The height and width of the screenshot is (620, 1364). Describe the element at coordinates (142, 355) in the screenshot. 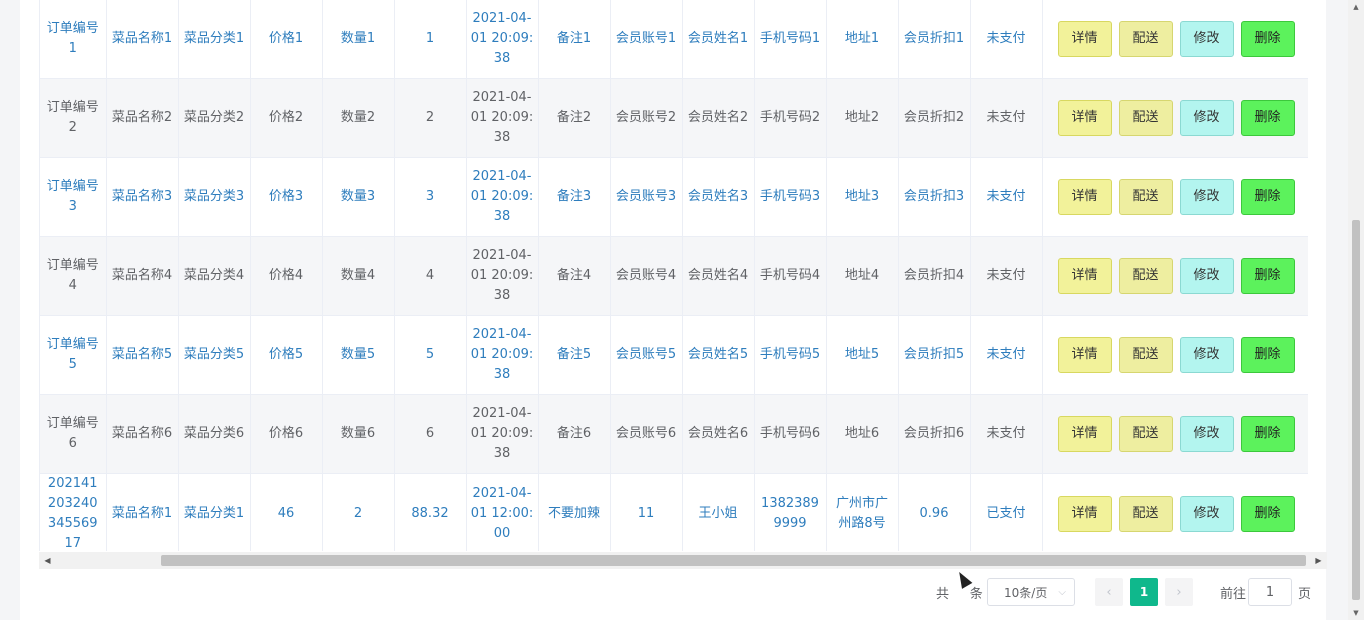

I see `cell-dish-name: 菜品名称5` at that location.